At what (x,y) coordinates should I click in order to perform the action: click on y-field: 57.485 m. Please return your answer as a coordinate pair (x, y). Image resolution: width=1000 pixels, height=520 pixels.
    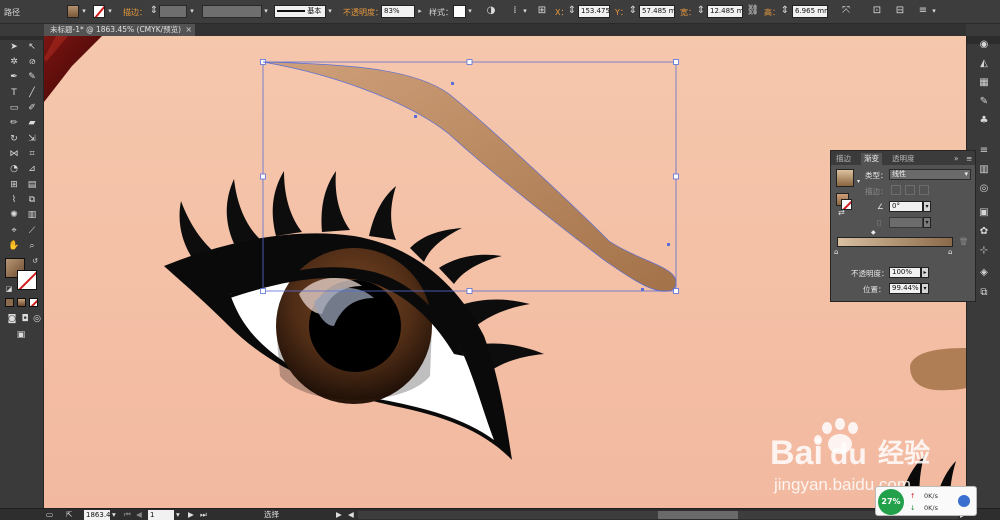
    Looking at the image, I should click on (657, 11).